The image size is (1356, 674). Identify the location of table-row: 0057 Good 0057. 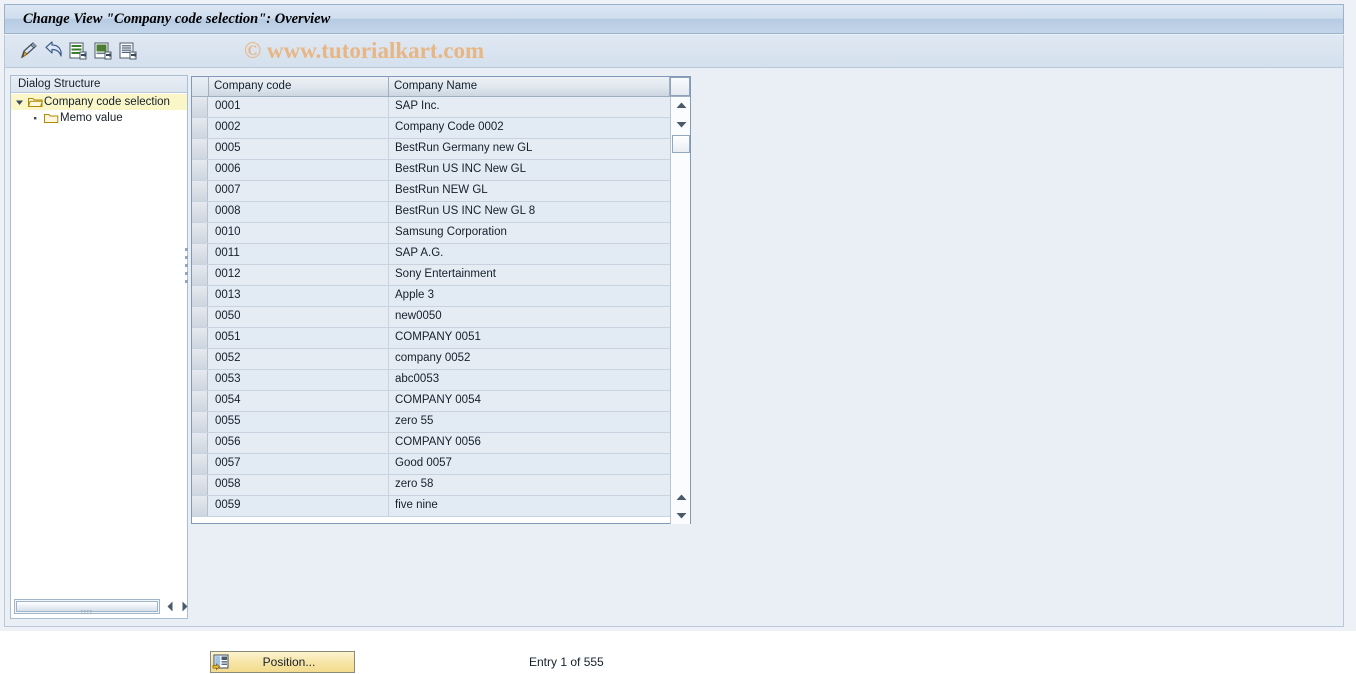
(431, 464).